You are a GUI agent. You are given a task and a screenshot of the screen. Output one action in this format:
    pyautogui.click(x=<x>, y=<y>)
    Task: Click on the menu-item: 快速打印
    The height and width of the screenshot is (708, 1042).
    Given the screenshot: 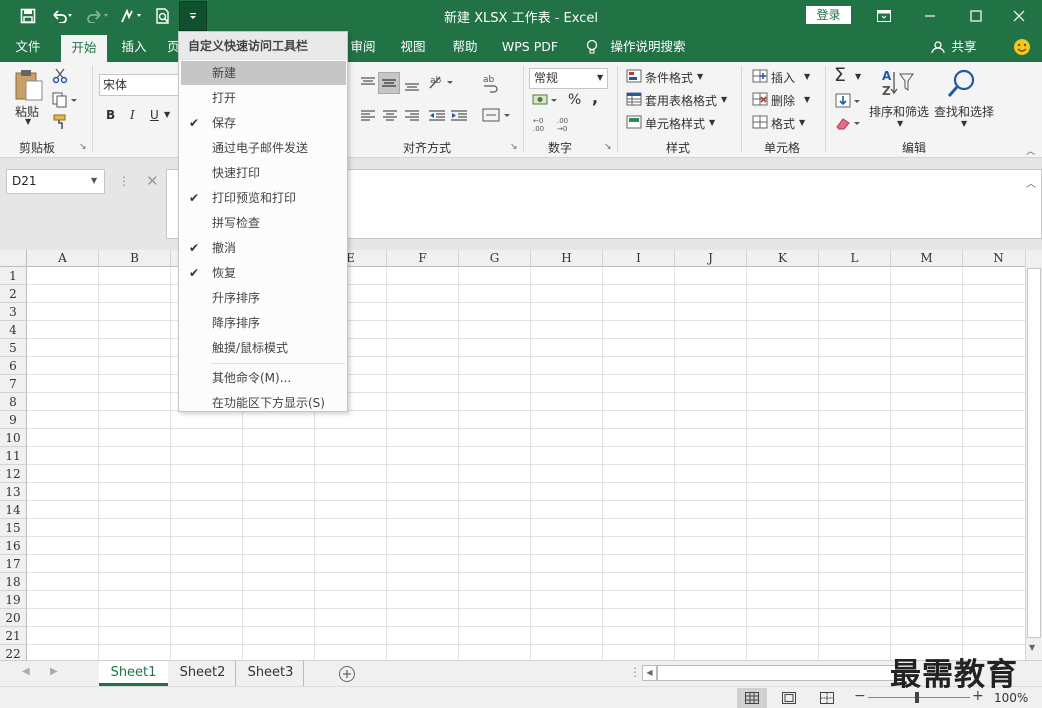 What is the action you would take?
    pyautogui.click(x=263, y=173)
    